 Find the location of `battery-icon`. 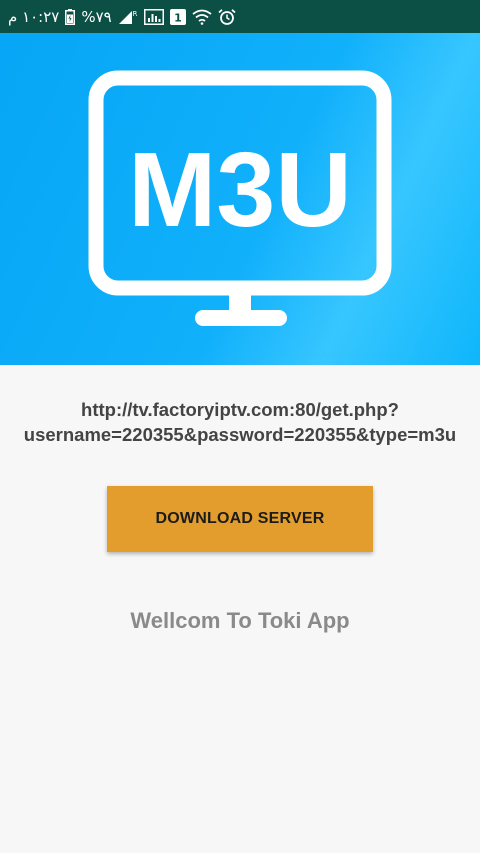

battery-icon is located at coordinates (70, 16).